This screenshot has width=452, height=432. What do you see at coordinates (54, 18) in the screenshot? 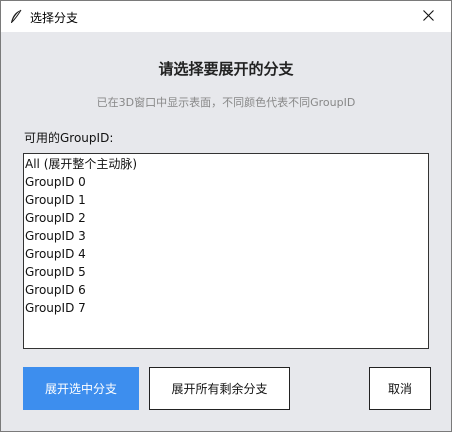
I see `window-title: 选择分支` at bounding box center [54, 18].